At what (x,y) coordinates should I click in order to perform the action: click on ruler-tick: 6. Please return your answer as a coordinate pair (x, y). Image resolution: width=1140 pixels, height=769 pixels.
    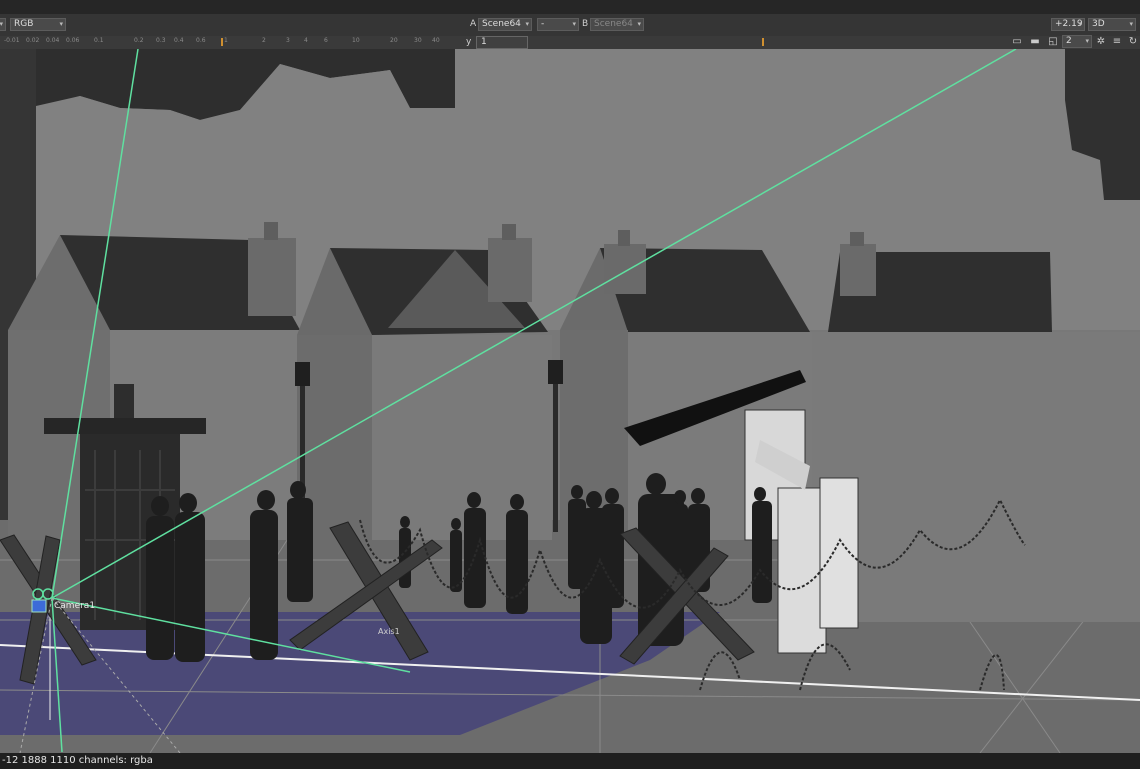
    Looking at the image, I should click on (326, 40).